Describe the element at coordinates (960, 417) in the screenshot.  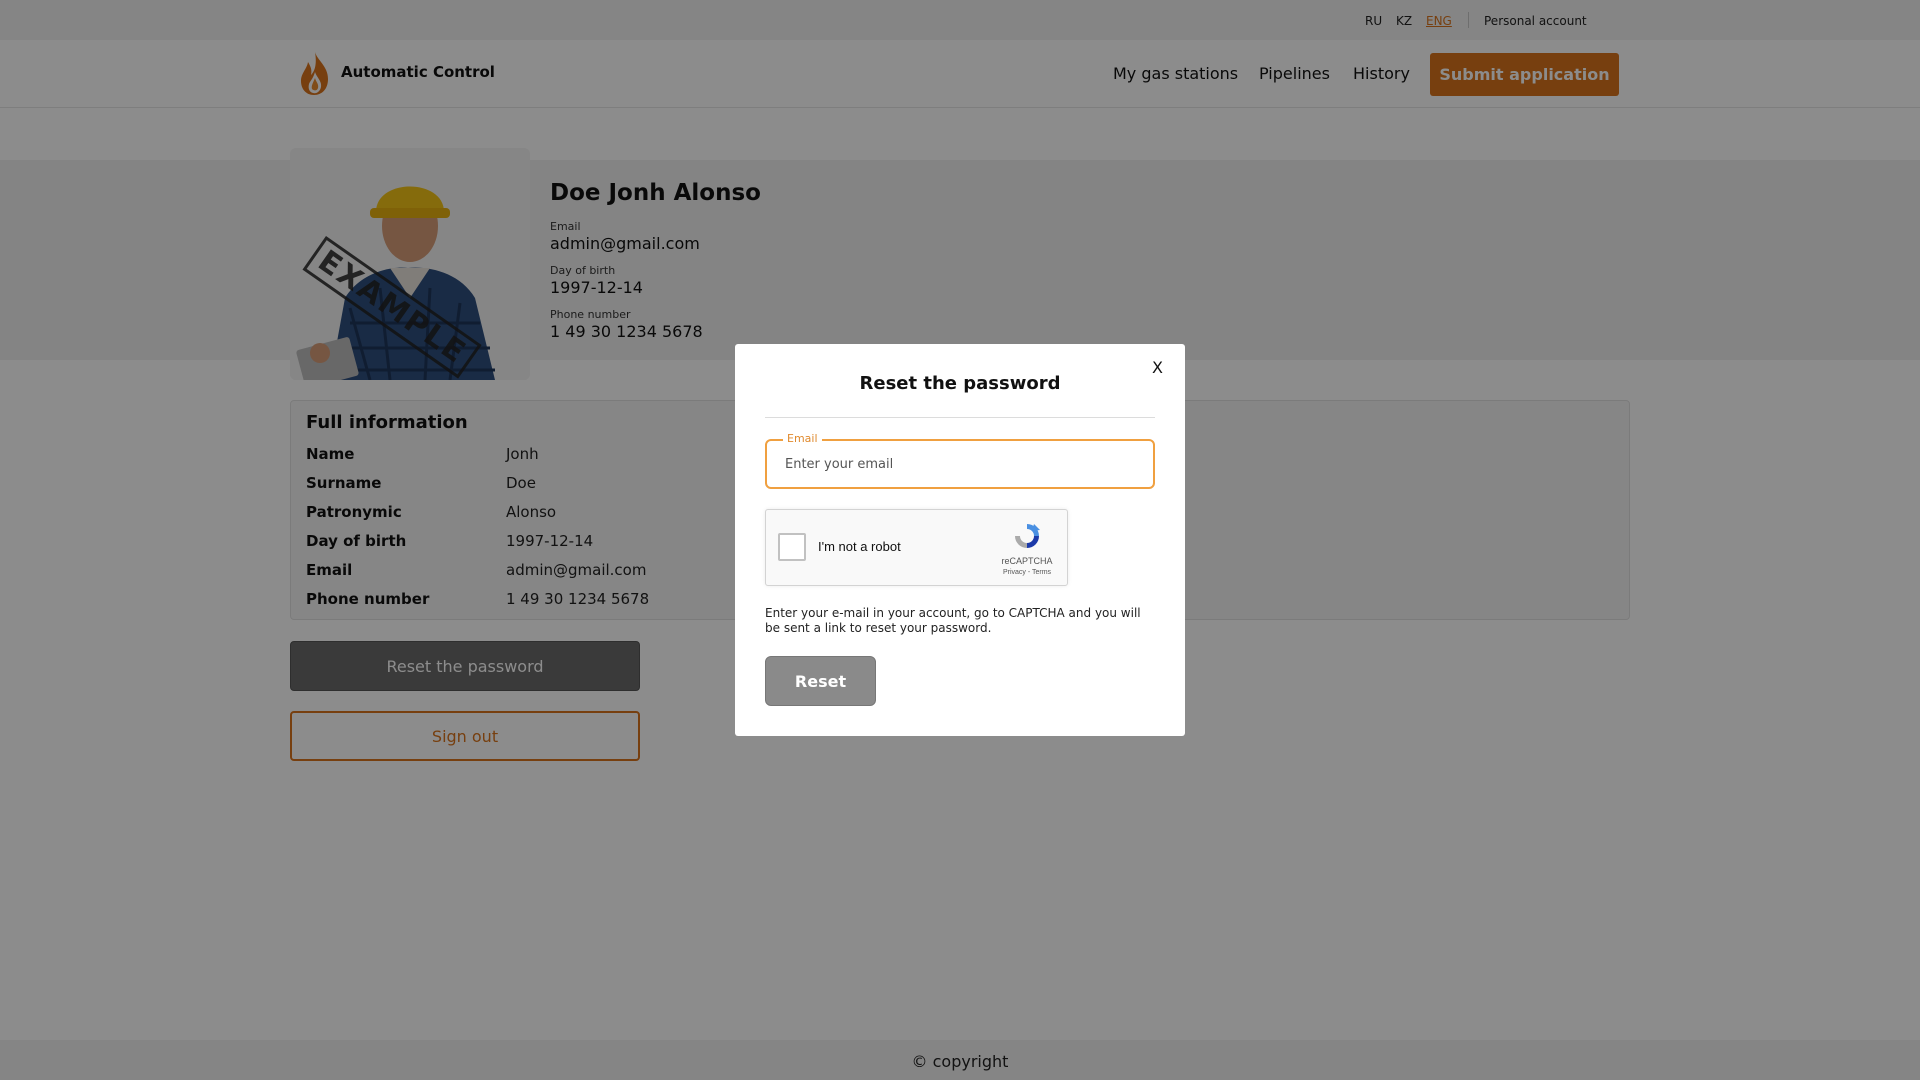
I see `modal-divider` at that location.